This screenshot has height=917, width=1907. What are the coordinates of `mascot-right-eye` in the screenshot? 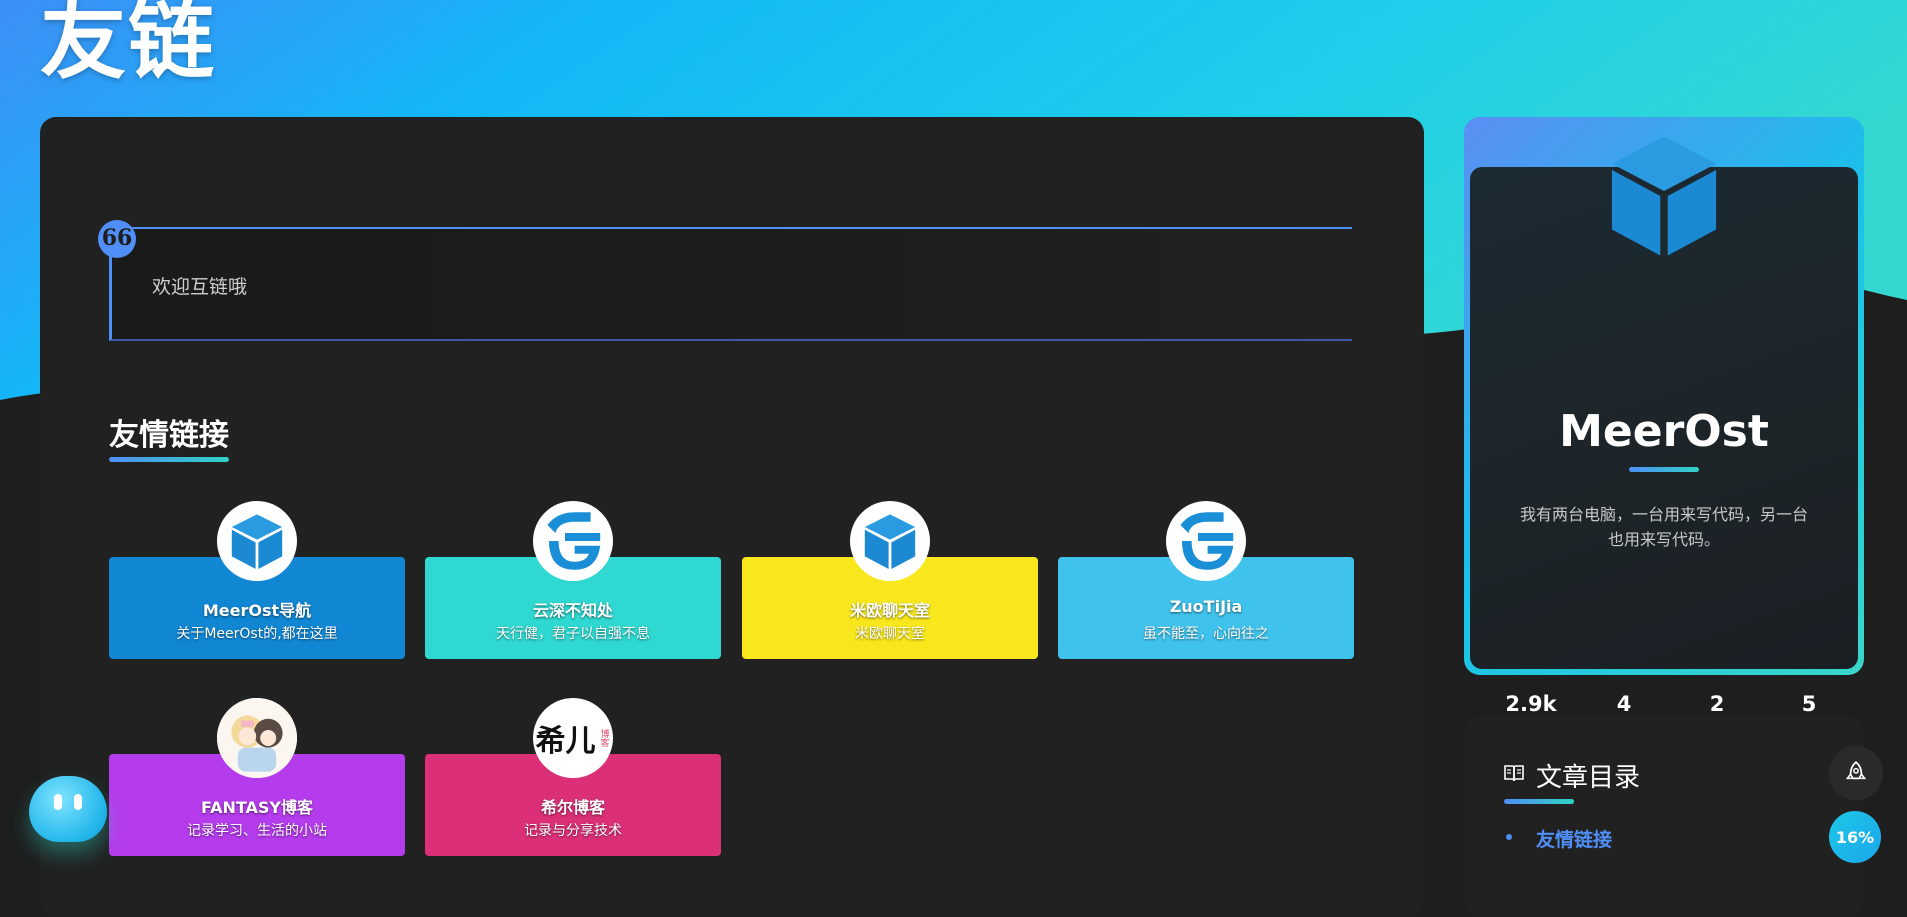 It's located at (78, 802).